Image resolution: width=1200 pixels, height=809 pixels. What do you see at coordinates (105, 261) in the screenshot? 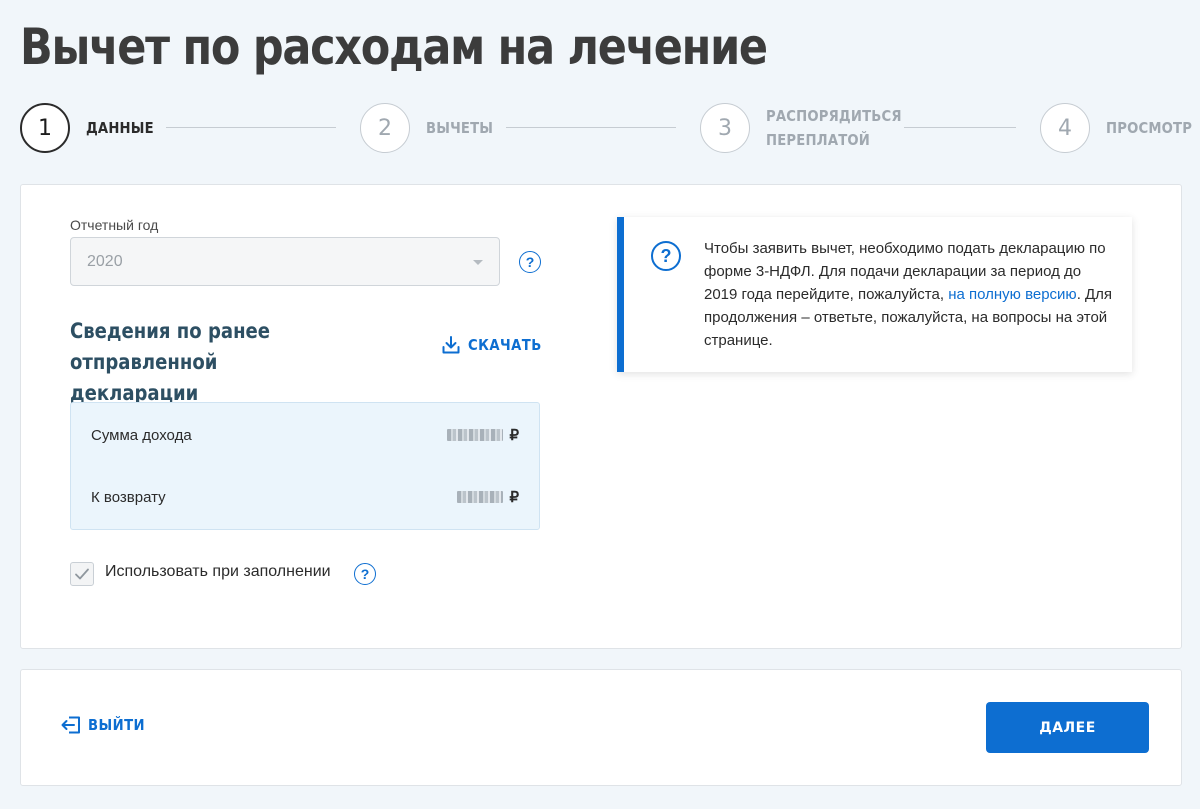
I see `year-select-value: 2020` at bounding box center [105, 261].